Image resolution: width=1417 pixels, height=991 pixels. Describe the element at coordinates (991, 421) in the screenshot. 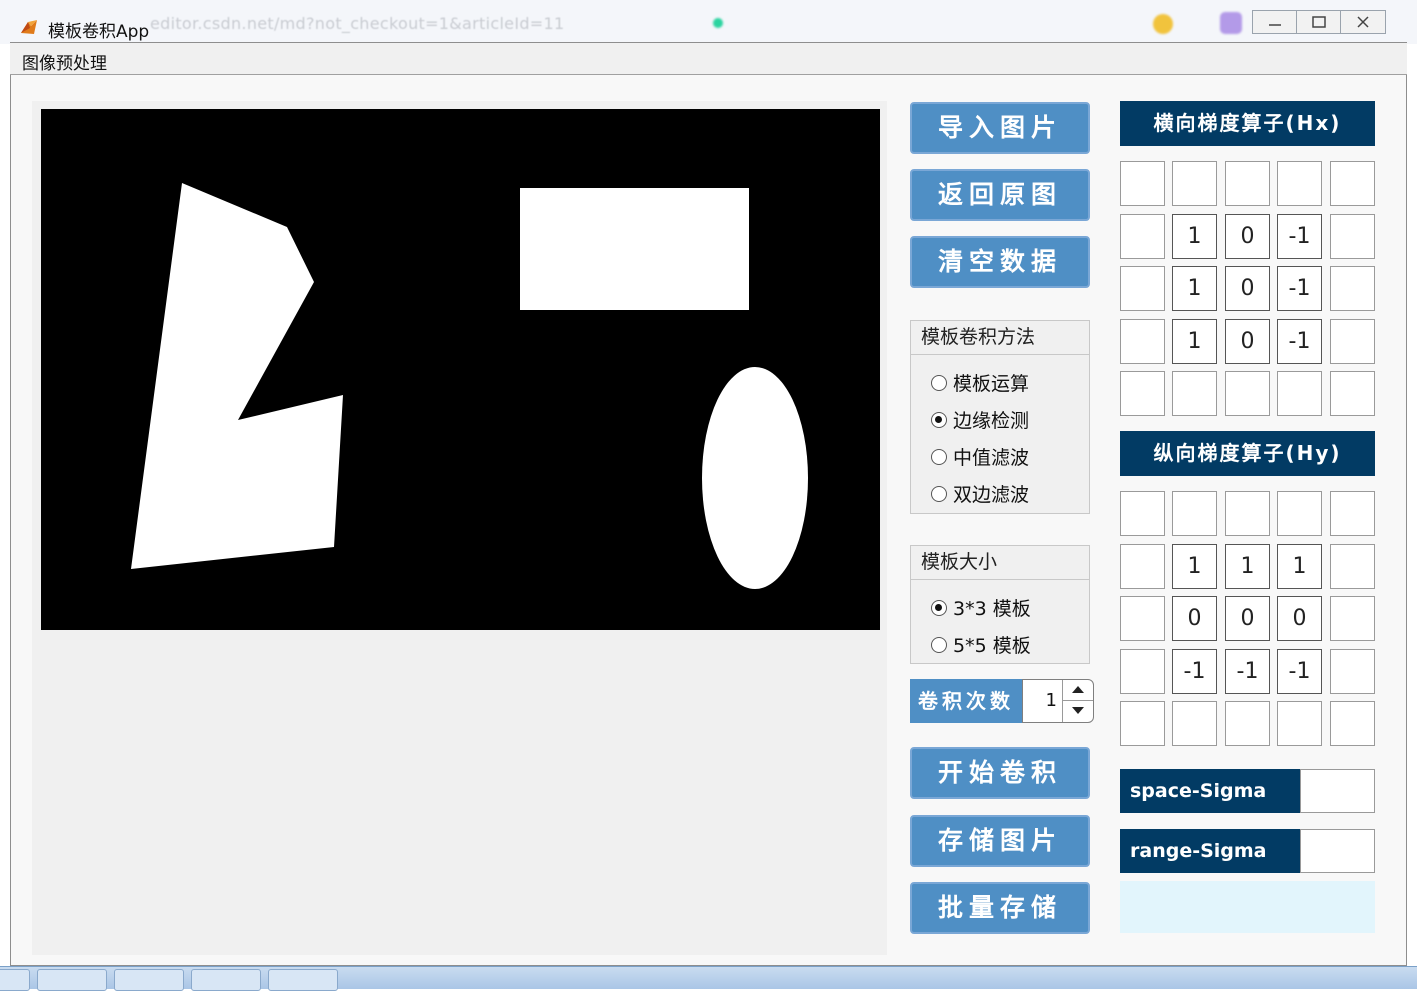

I see `method-option-label: 边缘检测` at that location.